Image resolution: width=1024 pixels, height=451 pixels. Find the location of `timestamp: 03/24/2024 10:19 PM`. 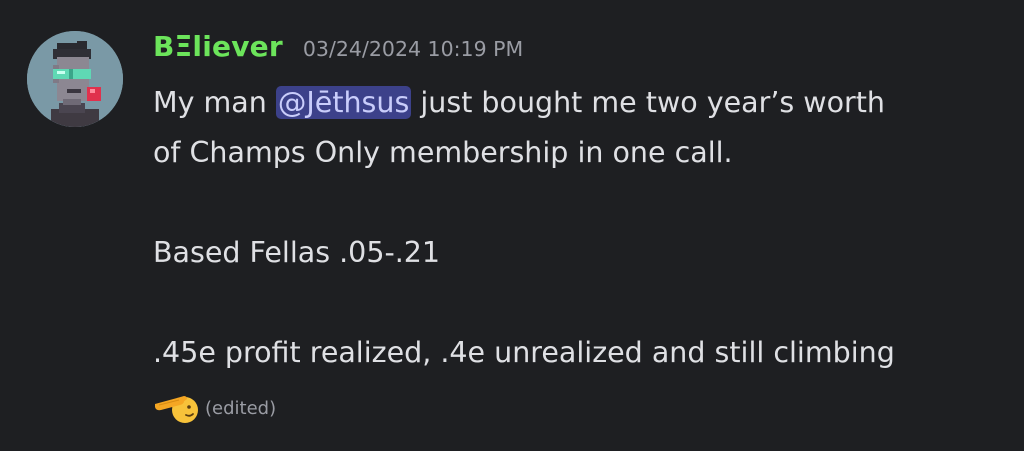

timestamp: 03/24/2024 10:19 PM is located at coordinates (413, 49).